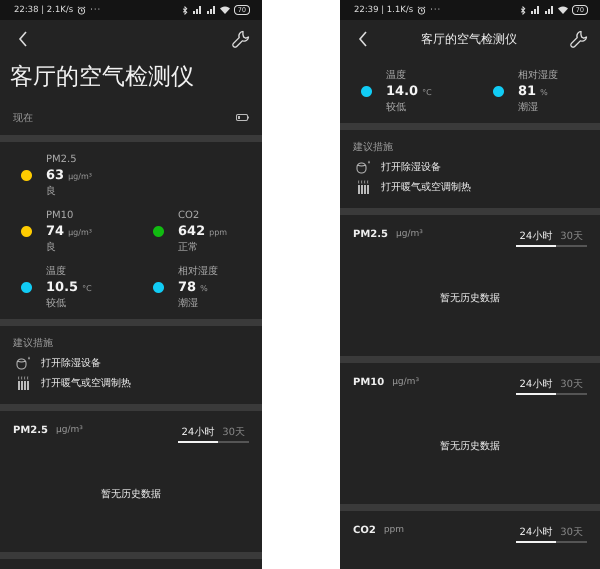 This screenshot has width=600, height=569. I want to click on metric-value: 642, so click(192, 231).